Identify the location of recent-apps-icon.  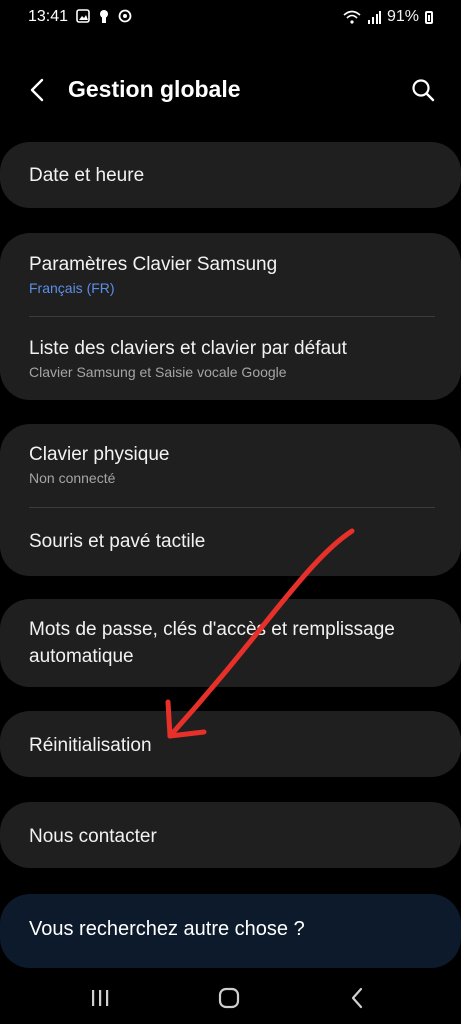
(100, 998).